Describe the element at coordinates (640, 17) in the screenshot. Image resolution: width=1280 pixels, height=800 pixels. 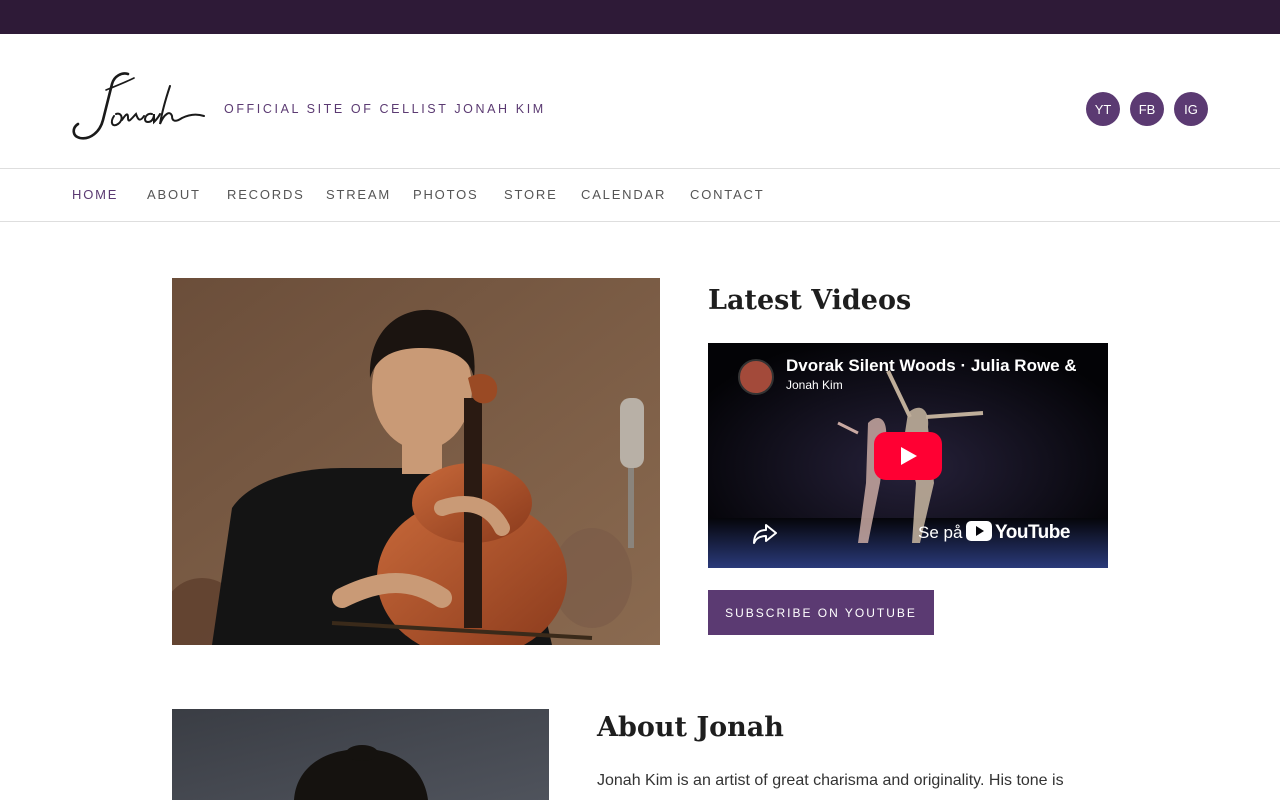
I see `top-bar` at that location.